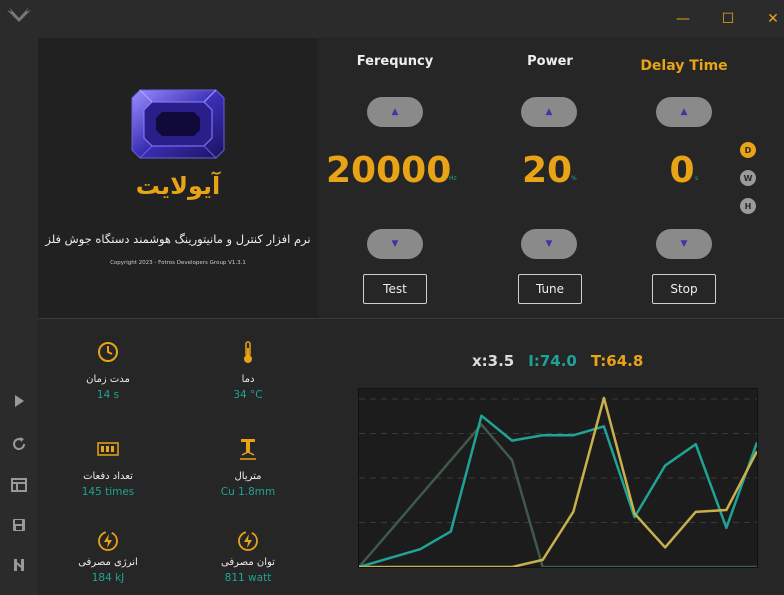  I want to click on temperature-readout: T:64.8, so click(617, 361).